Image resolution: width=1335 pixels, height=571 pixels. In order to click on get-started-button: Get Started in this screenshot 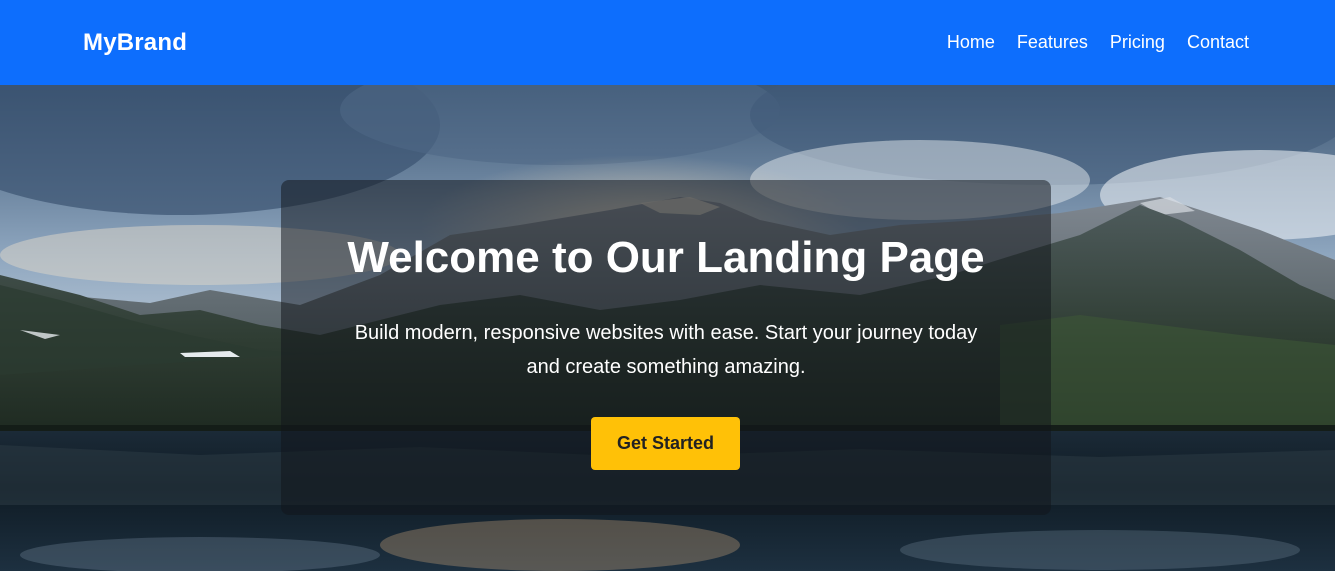, I will do `click(665, 443)`.